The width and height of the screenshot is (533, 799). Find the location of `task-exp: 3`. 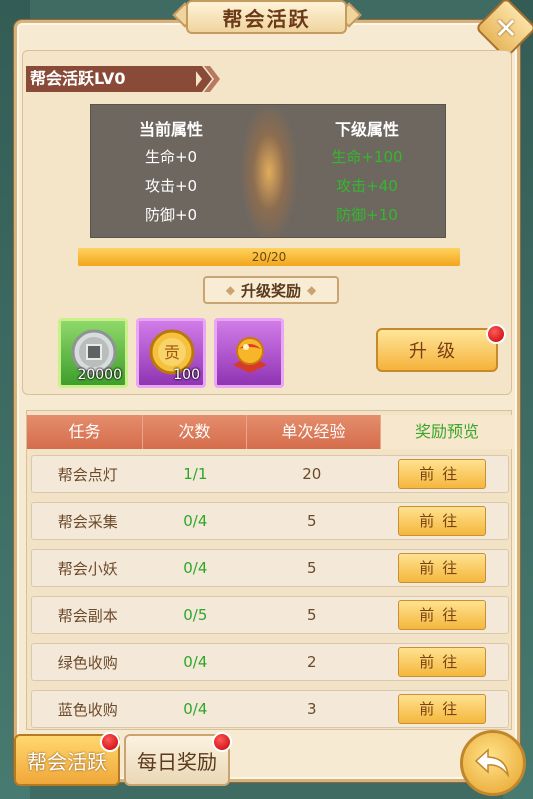

task-exp: 3 is located at coordinates (312, 709).